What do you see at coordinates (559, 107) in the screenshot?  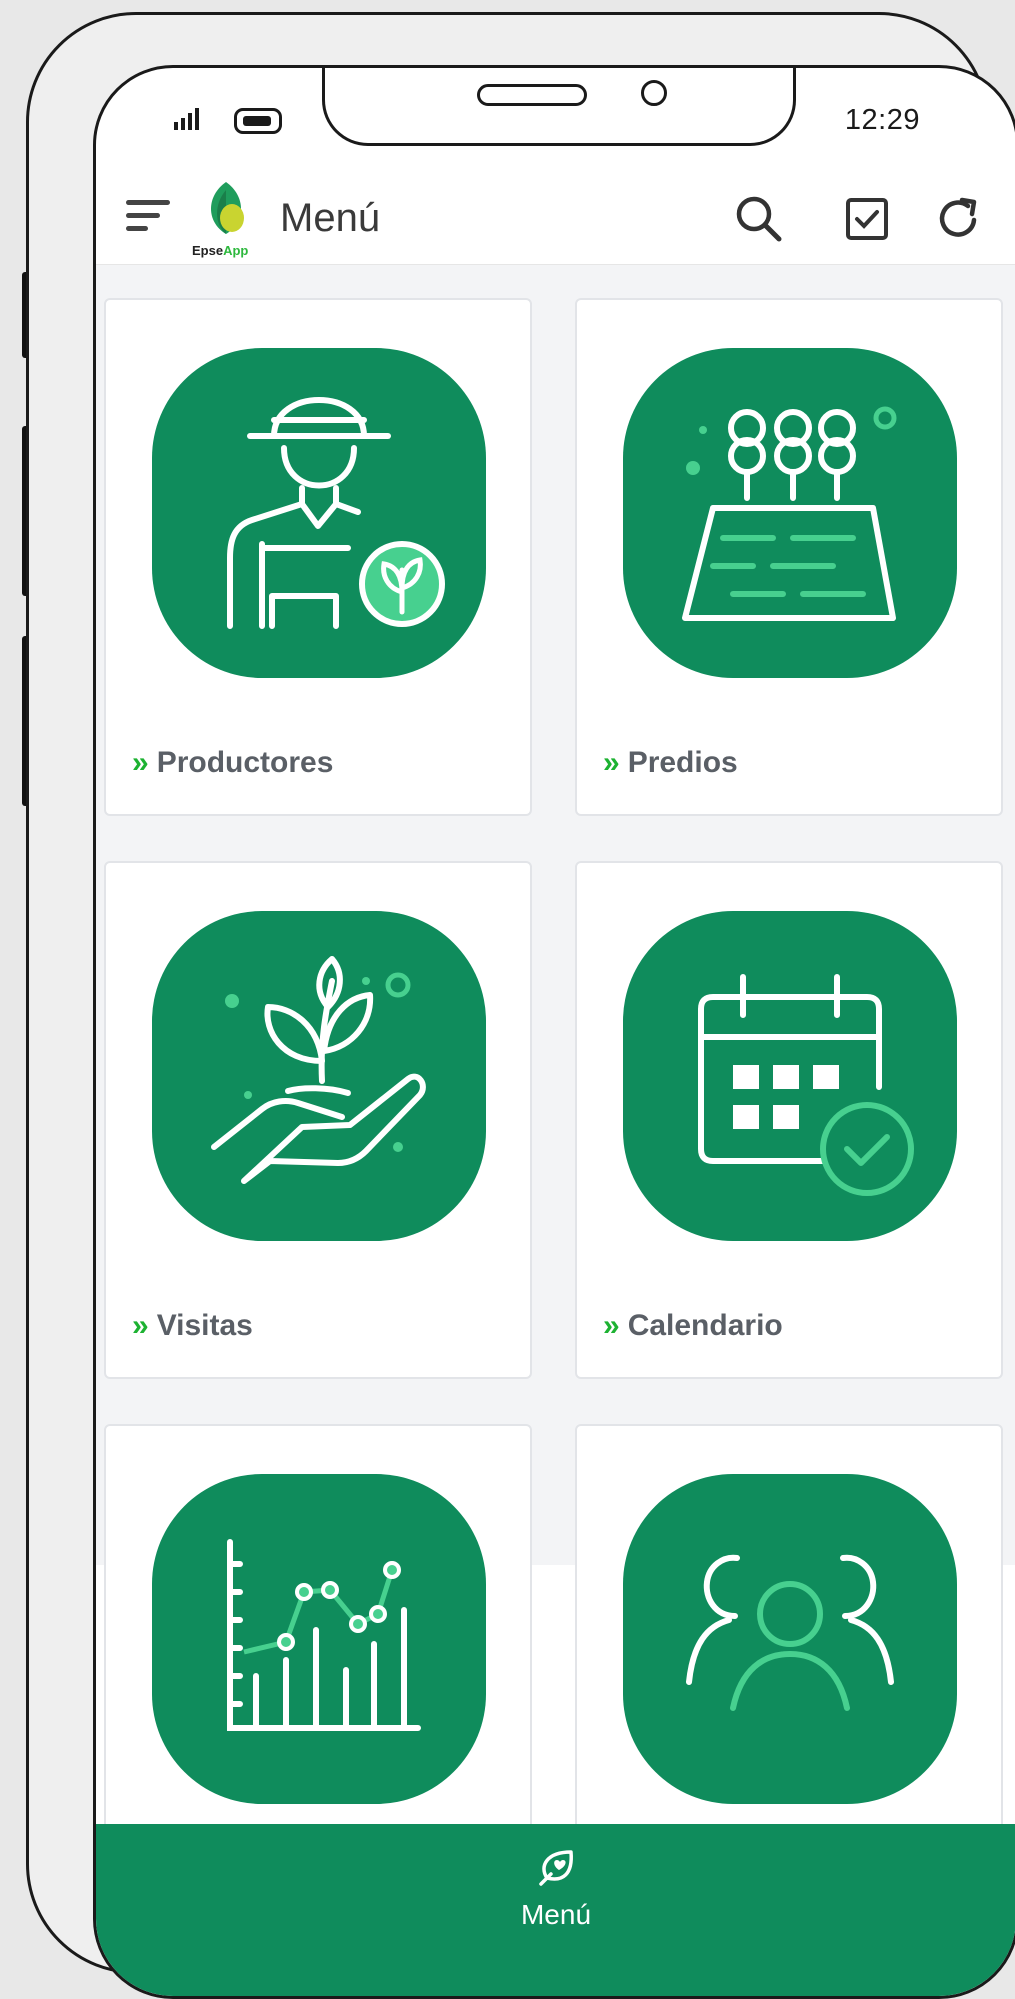 I see `notch` at bounding box center [559, 107].